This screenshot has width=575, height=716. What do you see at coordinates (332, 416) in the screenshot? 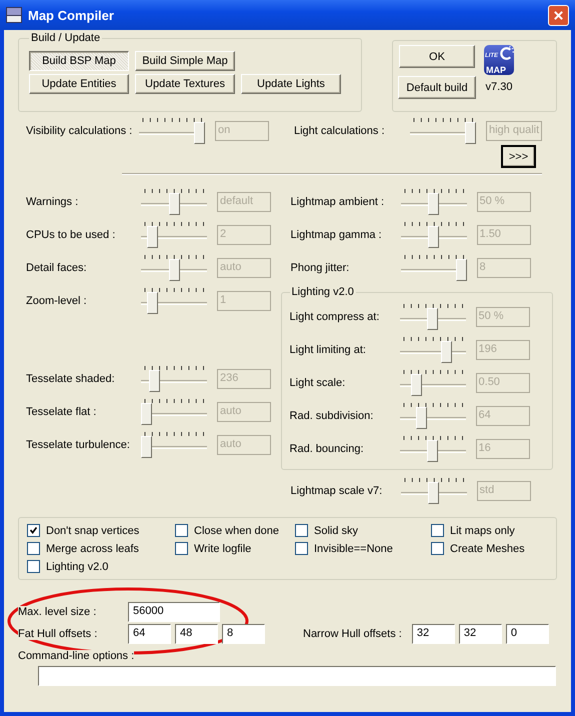
I see `setting-label: Rad. subdivision:` at bounding box center [332, 416].